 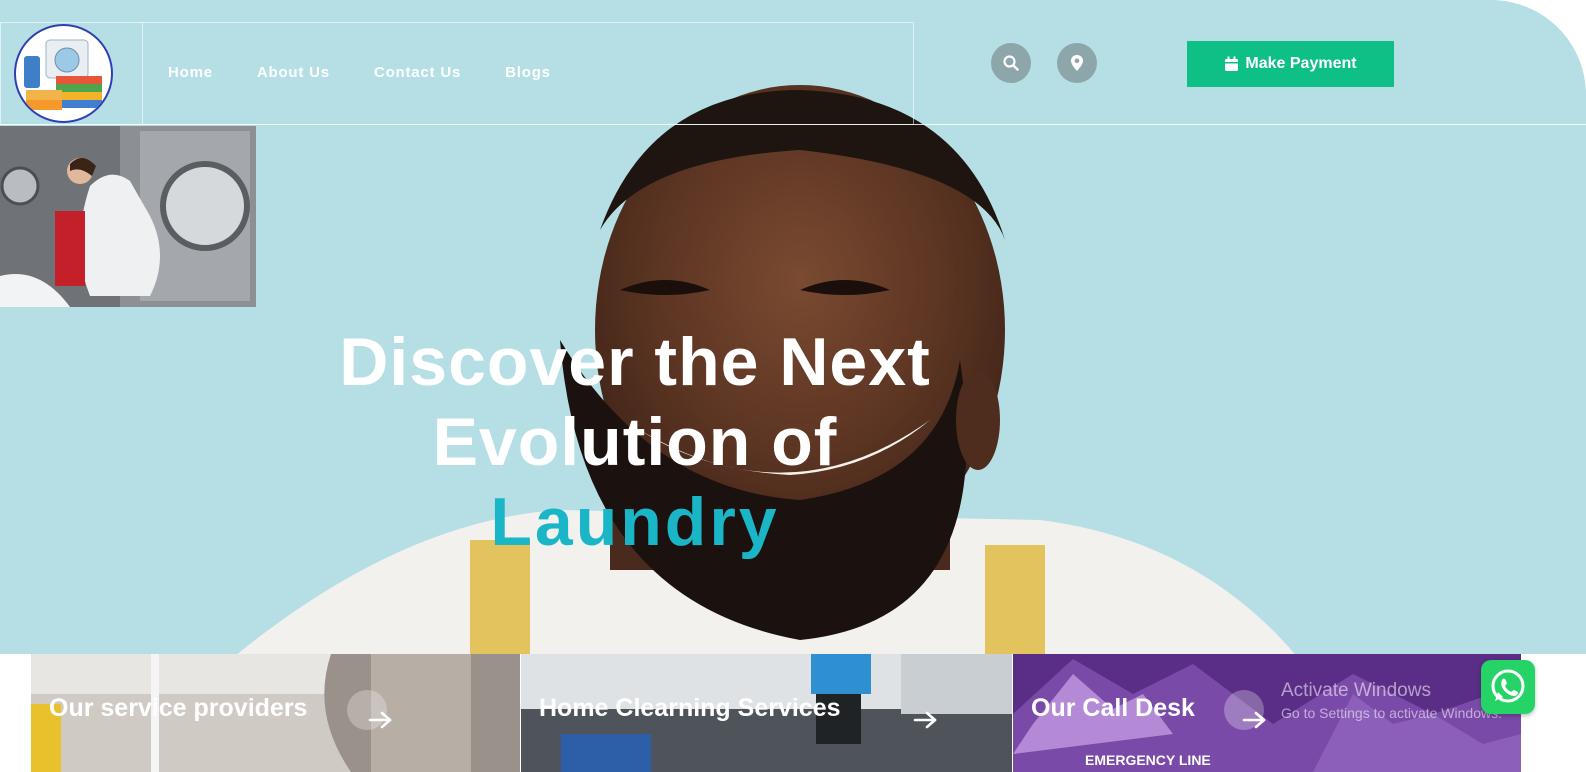 What do you see at coordinates (1148, 760) in the screenshot?
I see `emergency-line-label: EMERGENCY LINE` at bounding box center [1148, 760].